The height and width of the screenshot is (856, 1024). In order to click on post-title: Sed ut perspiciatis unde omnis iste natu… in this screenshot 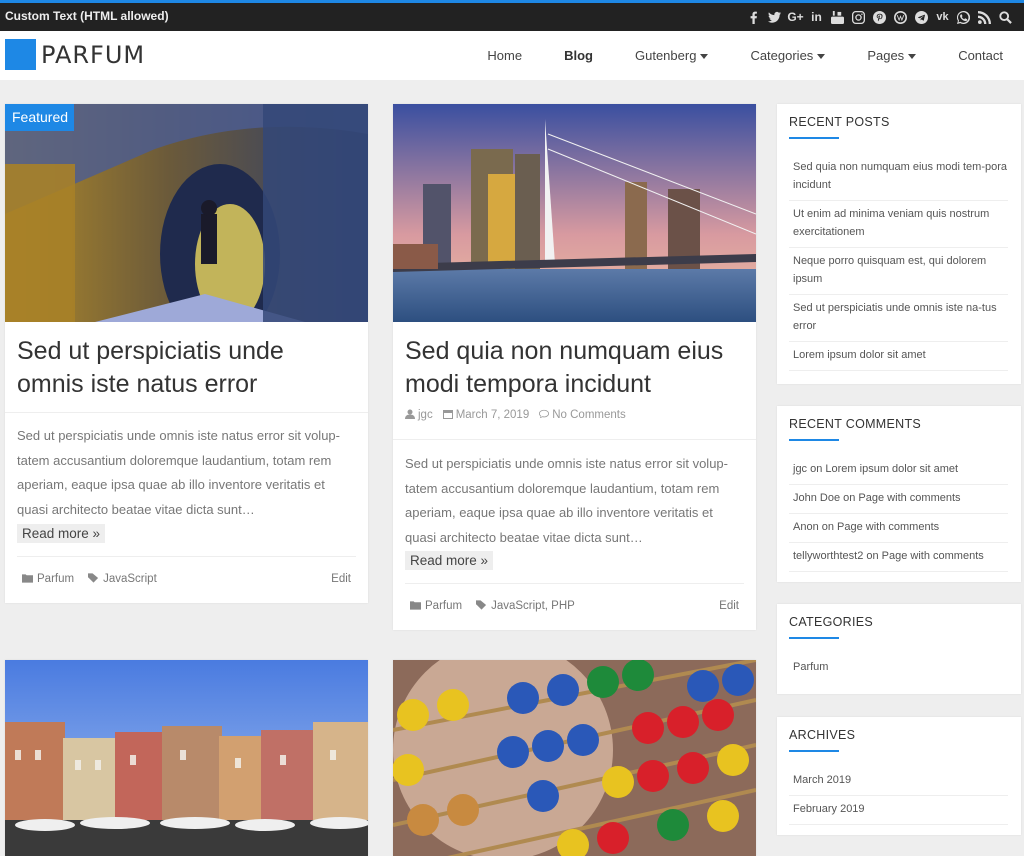, I will do `click(187, 368)`.